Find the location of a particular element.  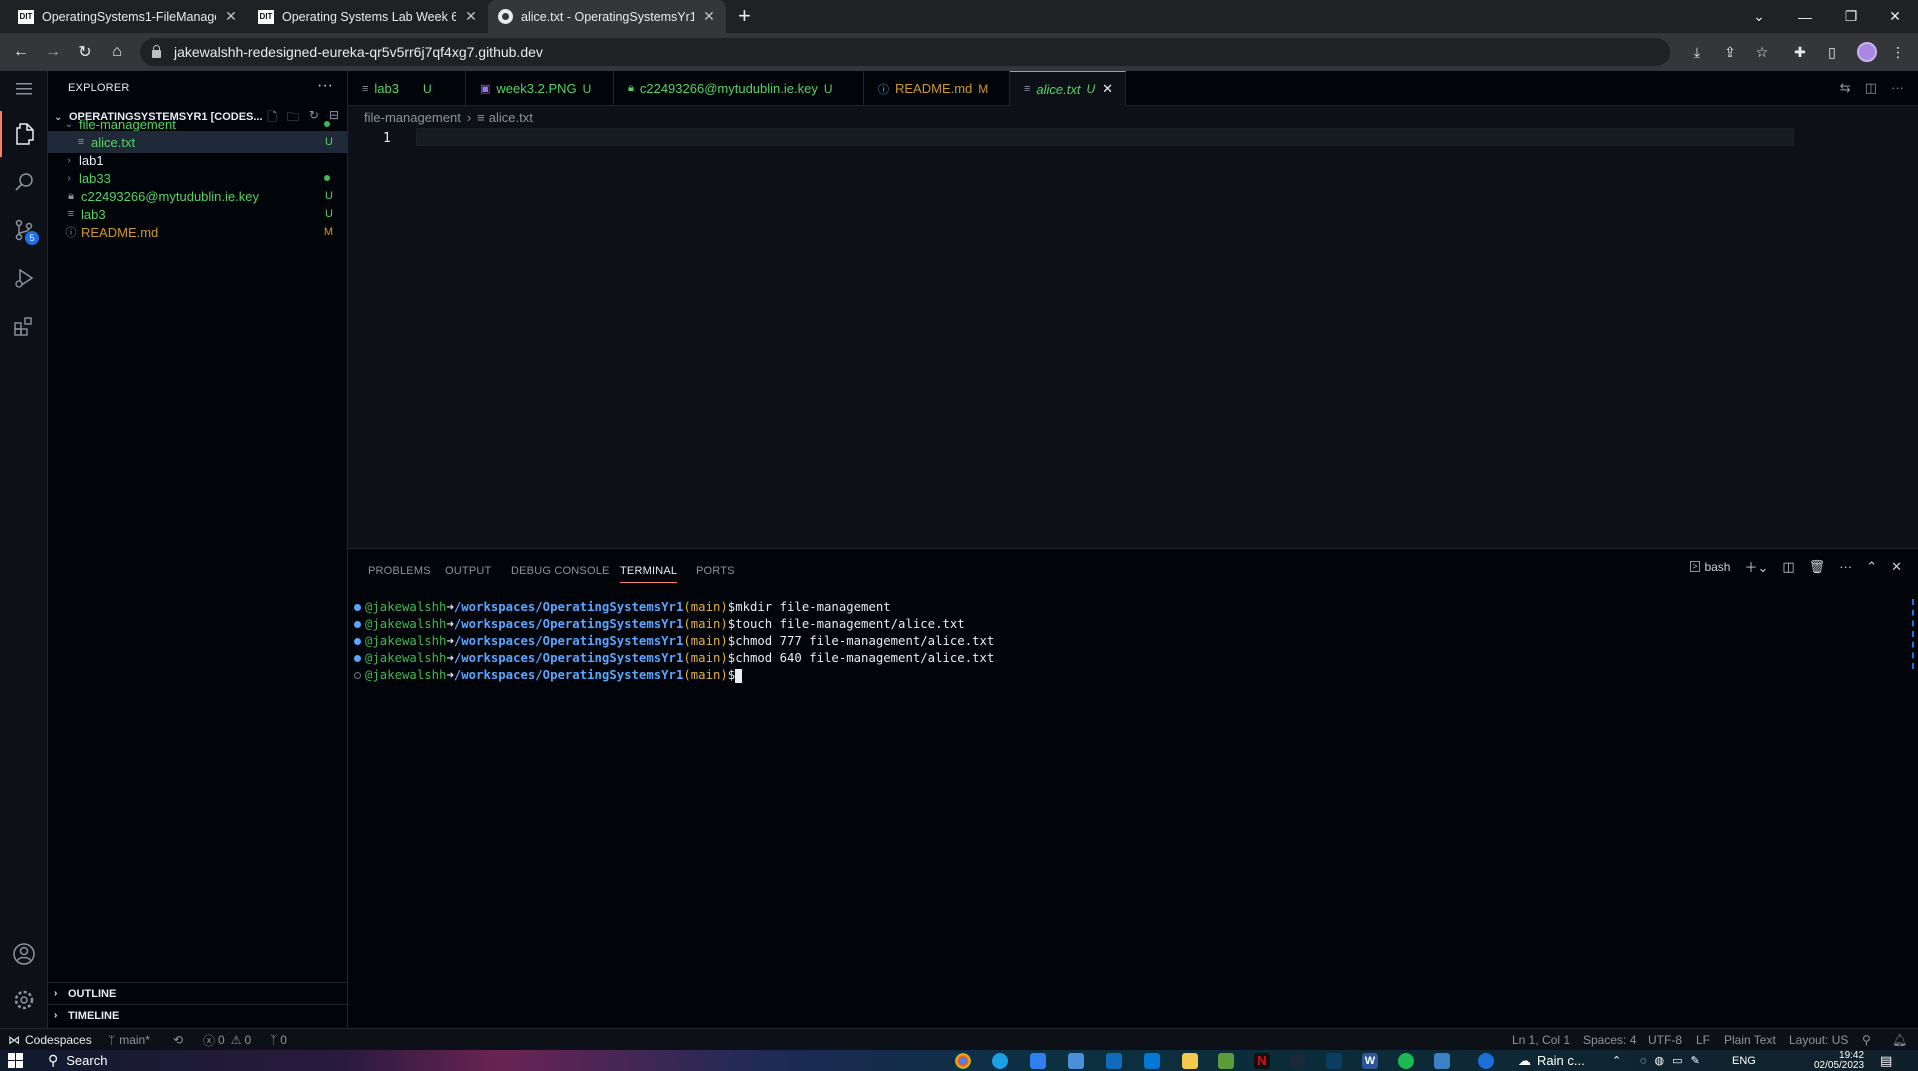

battery-icon: ▭ is located at coordinates (1677, 1060).